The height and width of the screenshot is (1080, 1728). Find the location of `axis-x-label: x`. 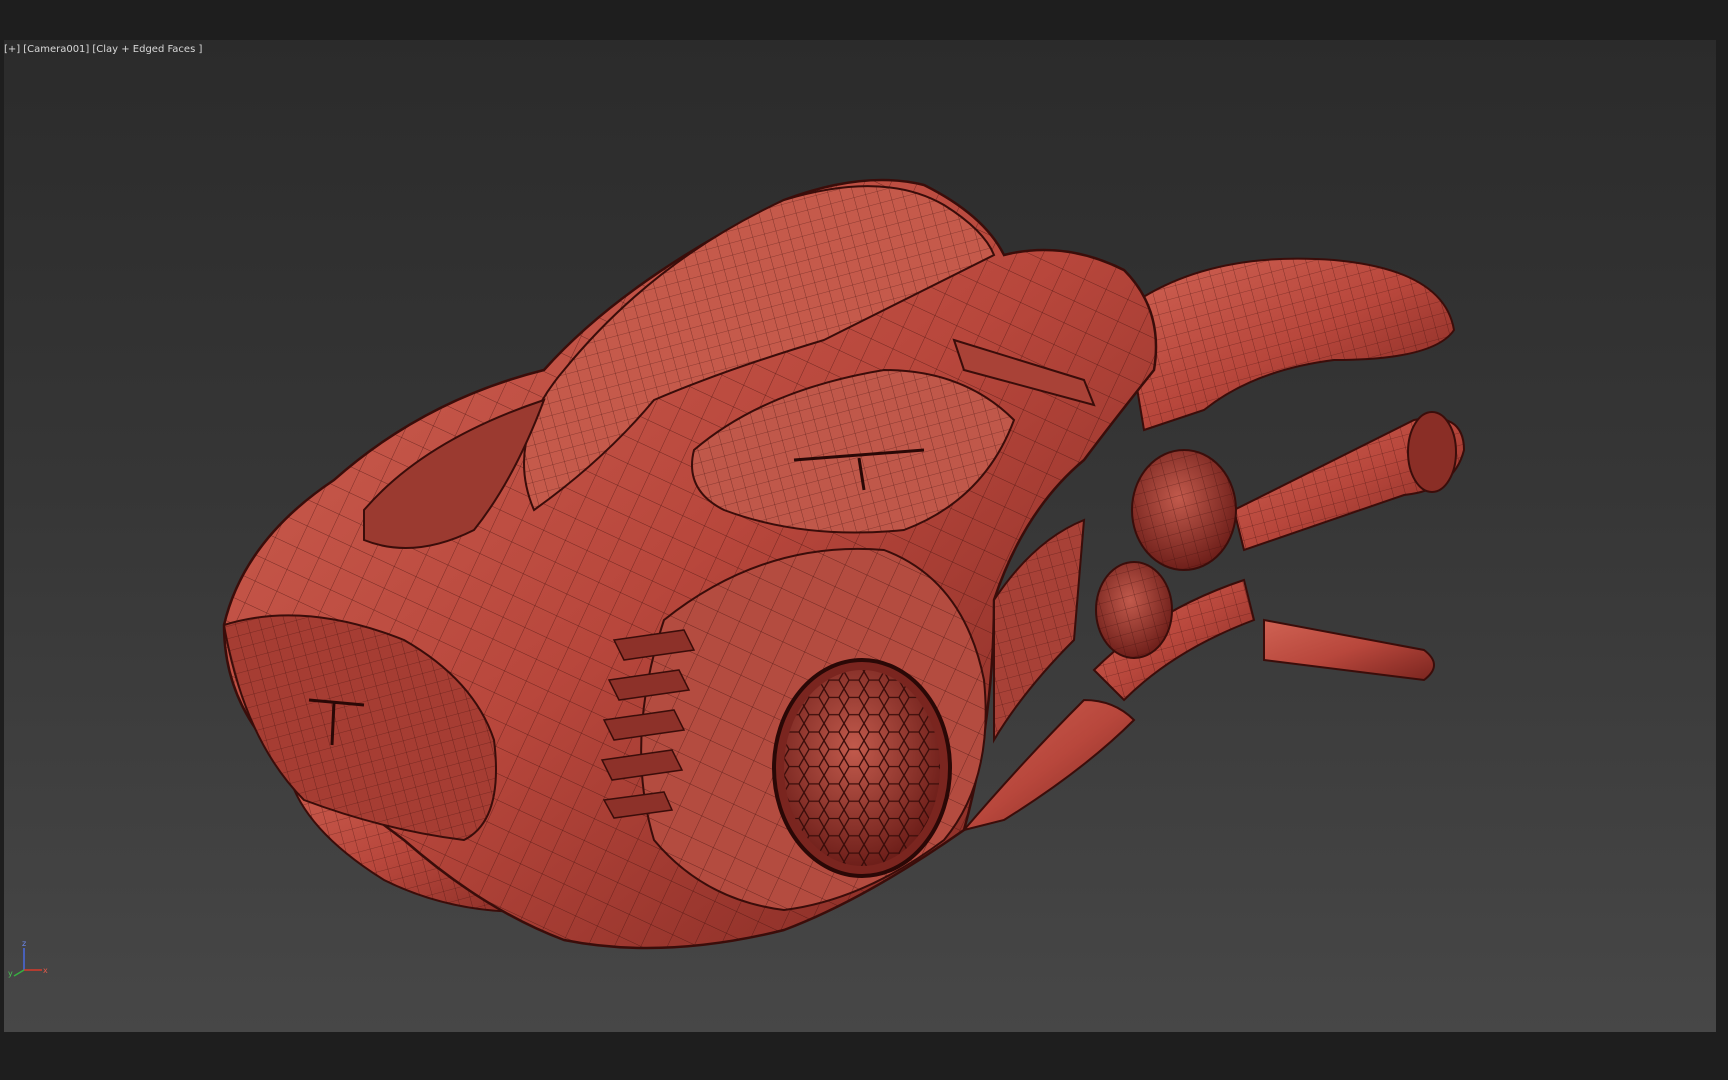

axis-x-label: x is located at coordinates (45, 970).